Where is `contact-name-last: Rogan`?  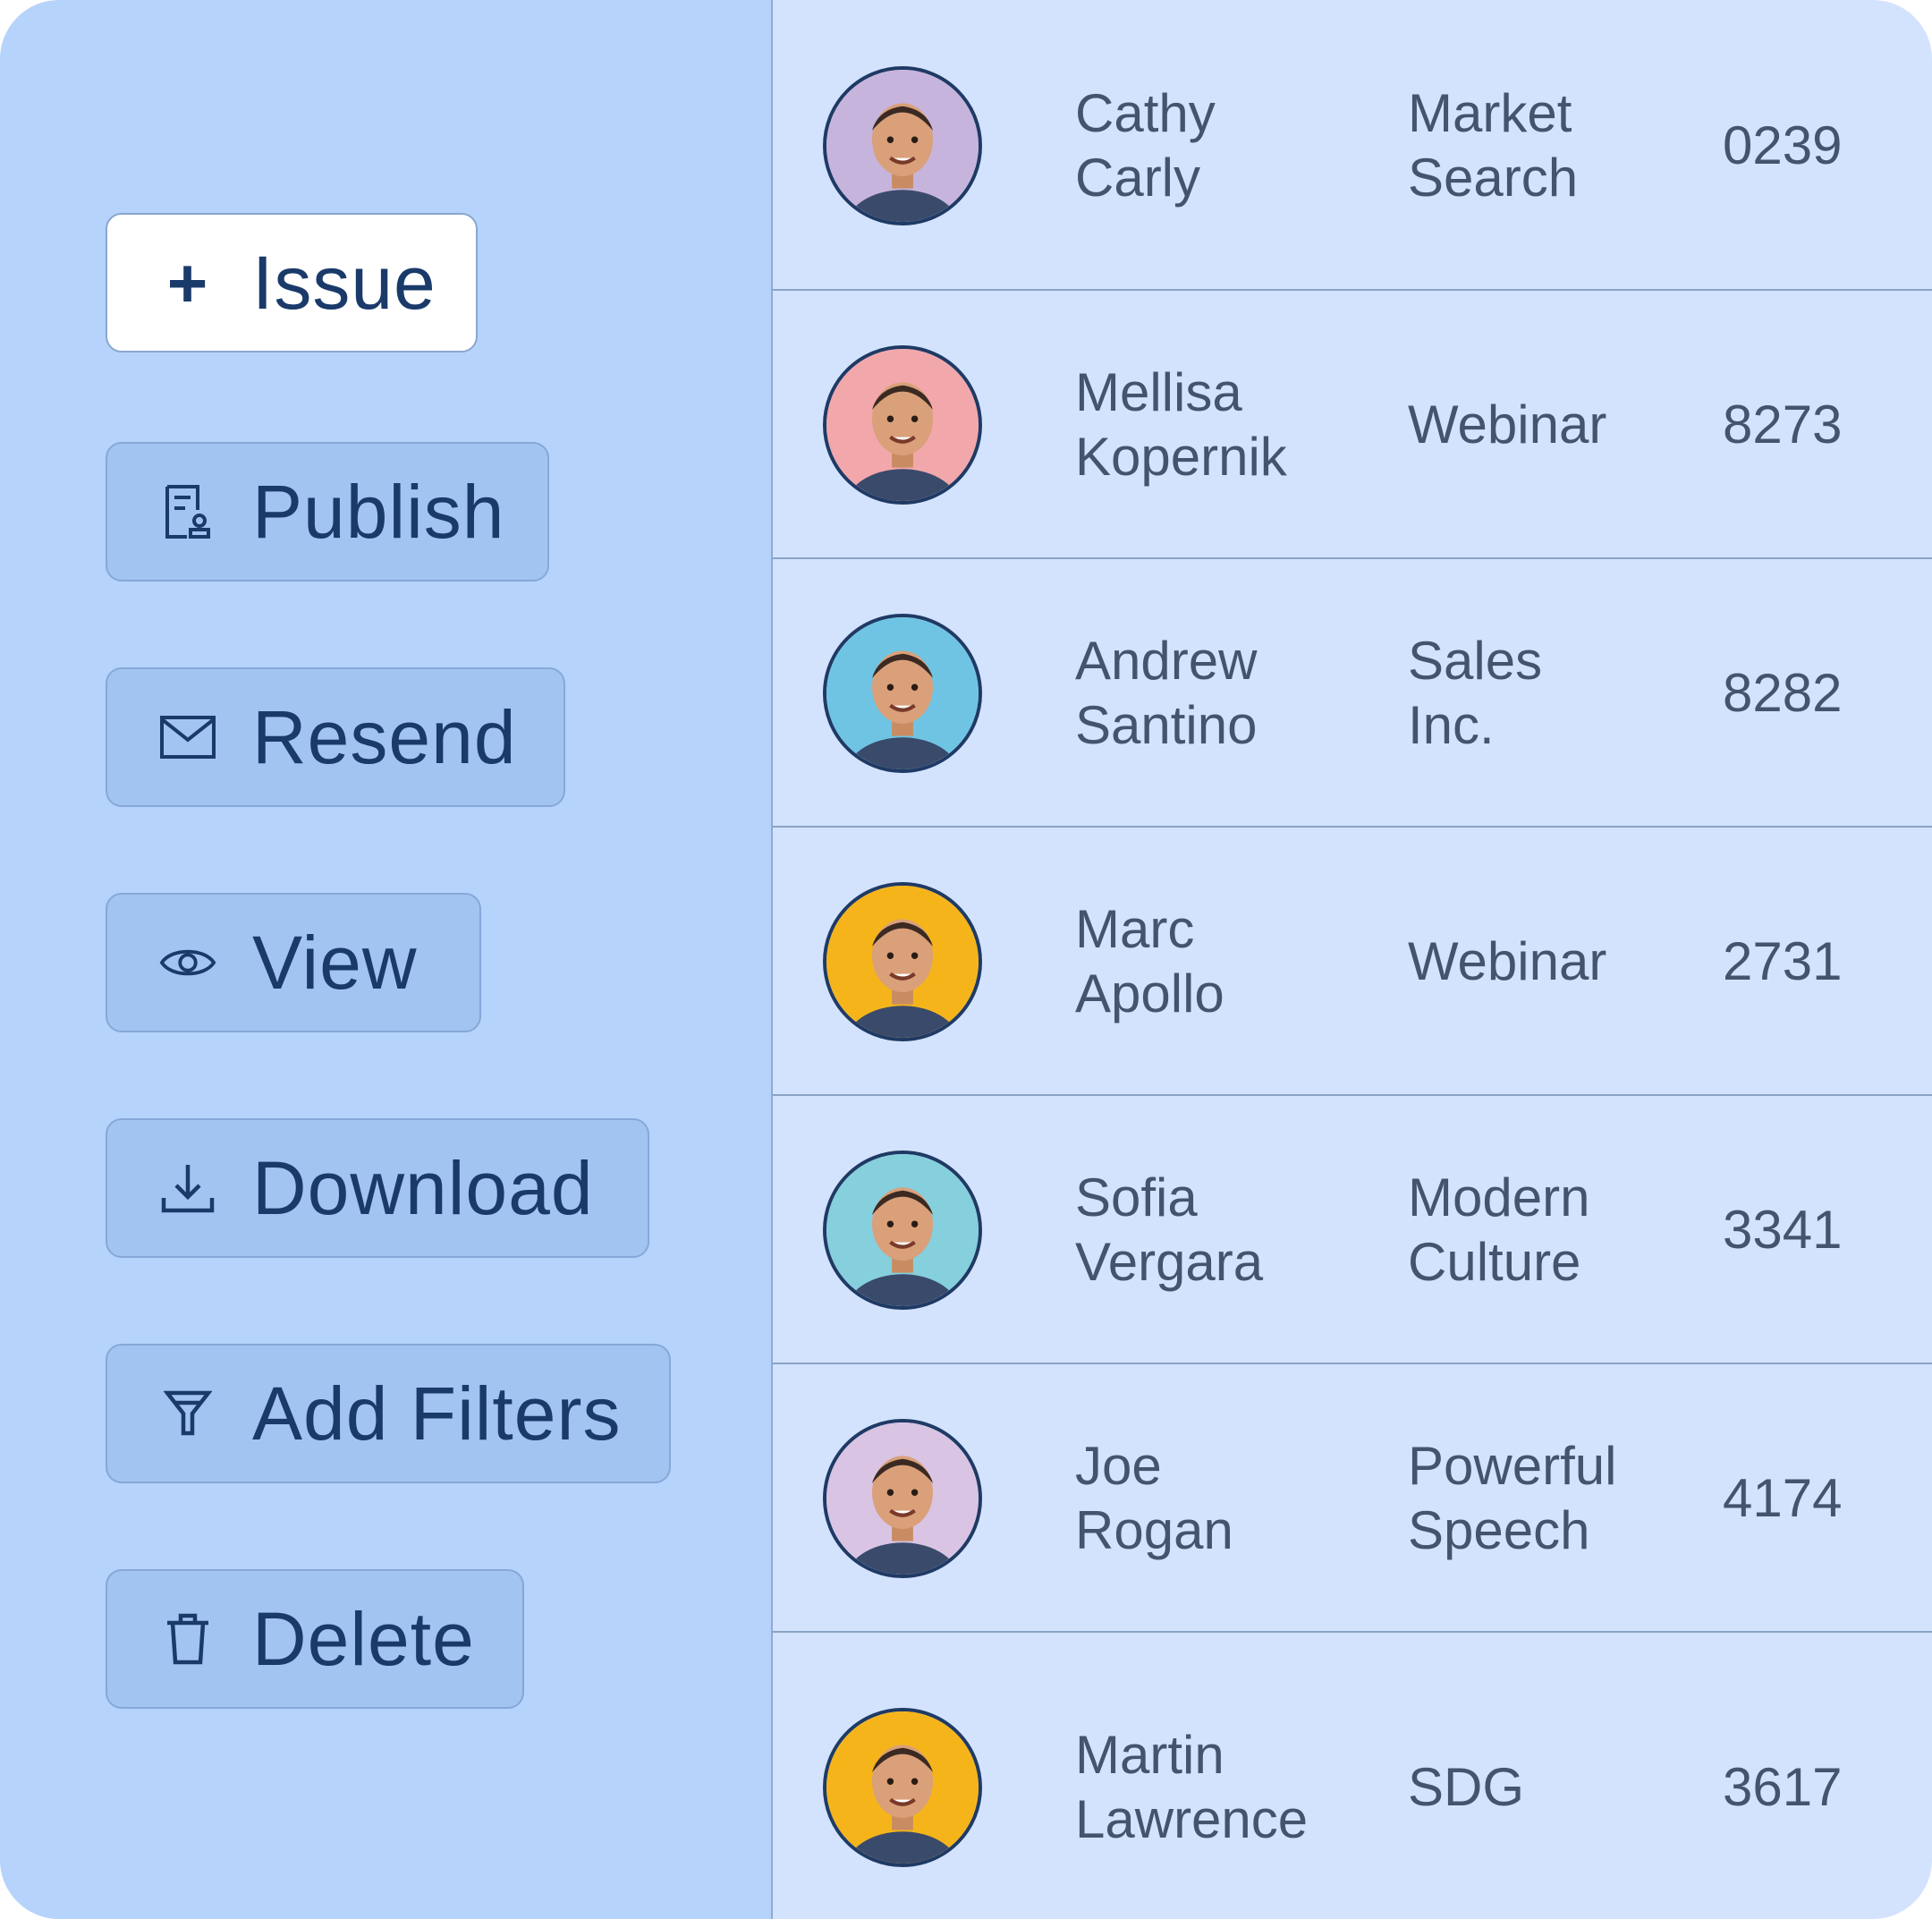 contact-name-last: Rogan is located at coordinates (1154, 1530).